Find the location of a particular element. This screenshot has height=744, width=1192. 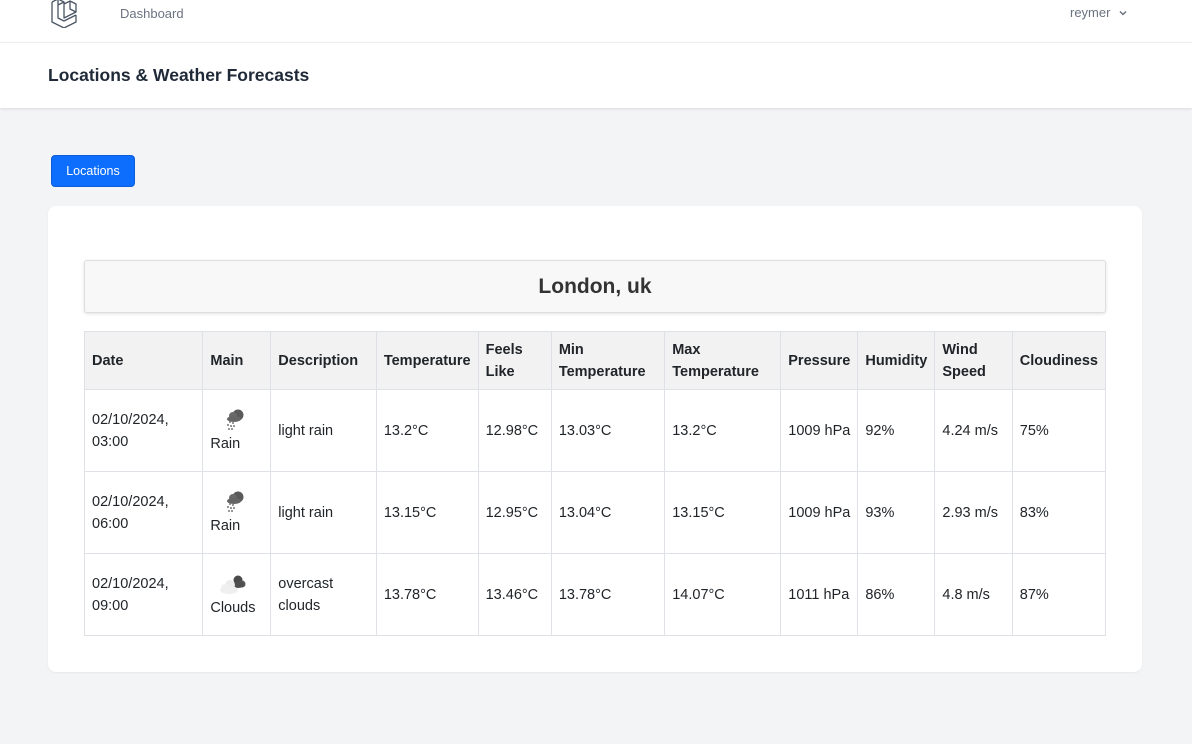

cell-humidity: 92% is located at coordinates (896, 430).